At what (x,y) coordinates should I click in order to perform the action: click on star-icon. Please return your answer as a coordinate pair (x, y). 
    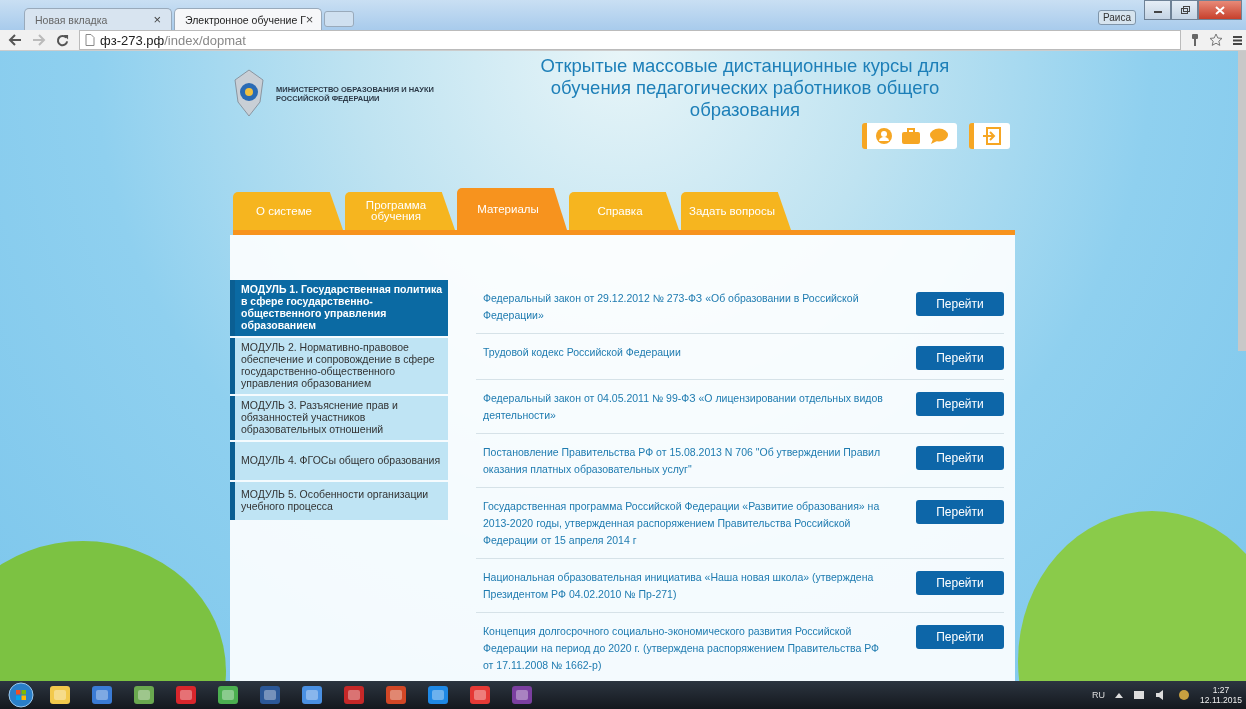
    Looking at the image, I should click on (1216, 40).